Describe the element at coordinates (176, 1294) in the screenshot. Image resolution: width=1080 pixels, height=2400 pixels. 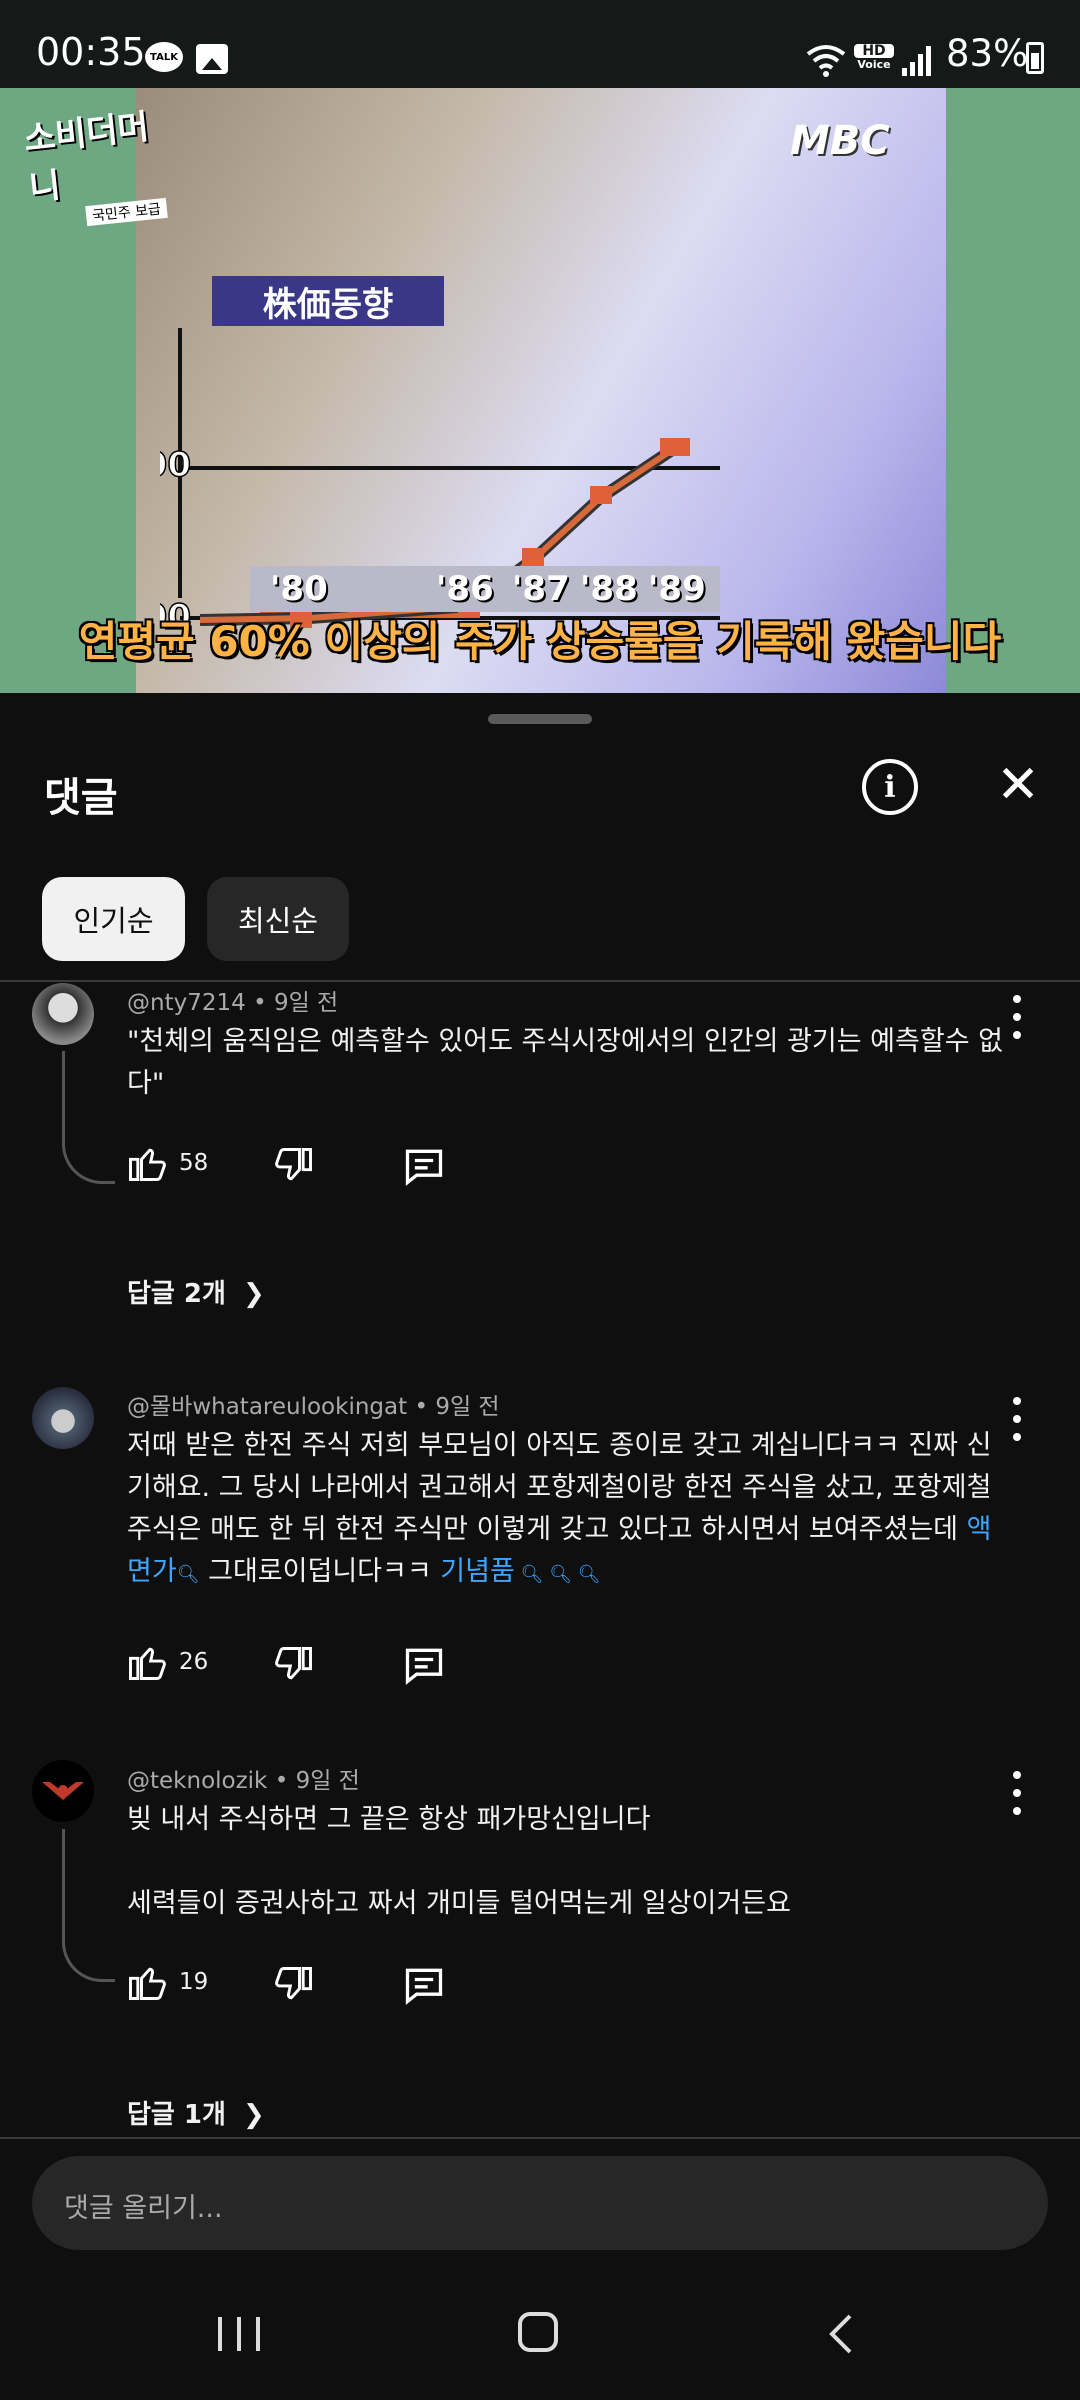
I see `replies-label: 답글 2개` at that location.